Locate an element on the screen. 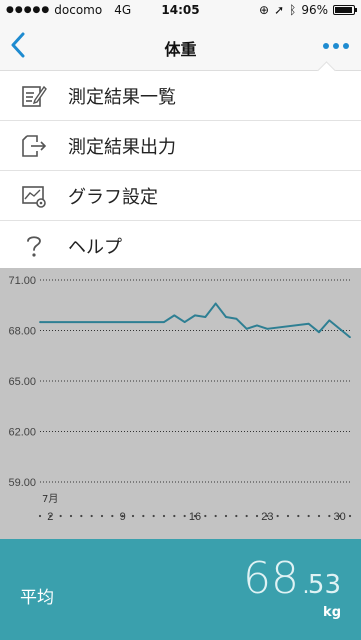 Image resolution: width=361 pixels, height=640 pixels. menu-item-results-list: 測定結果一覧 is located at coordinates (180, 96).